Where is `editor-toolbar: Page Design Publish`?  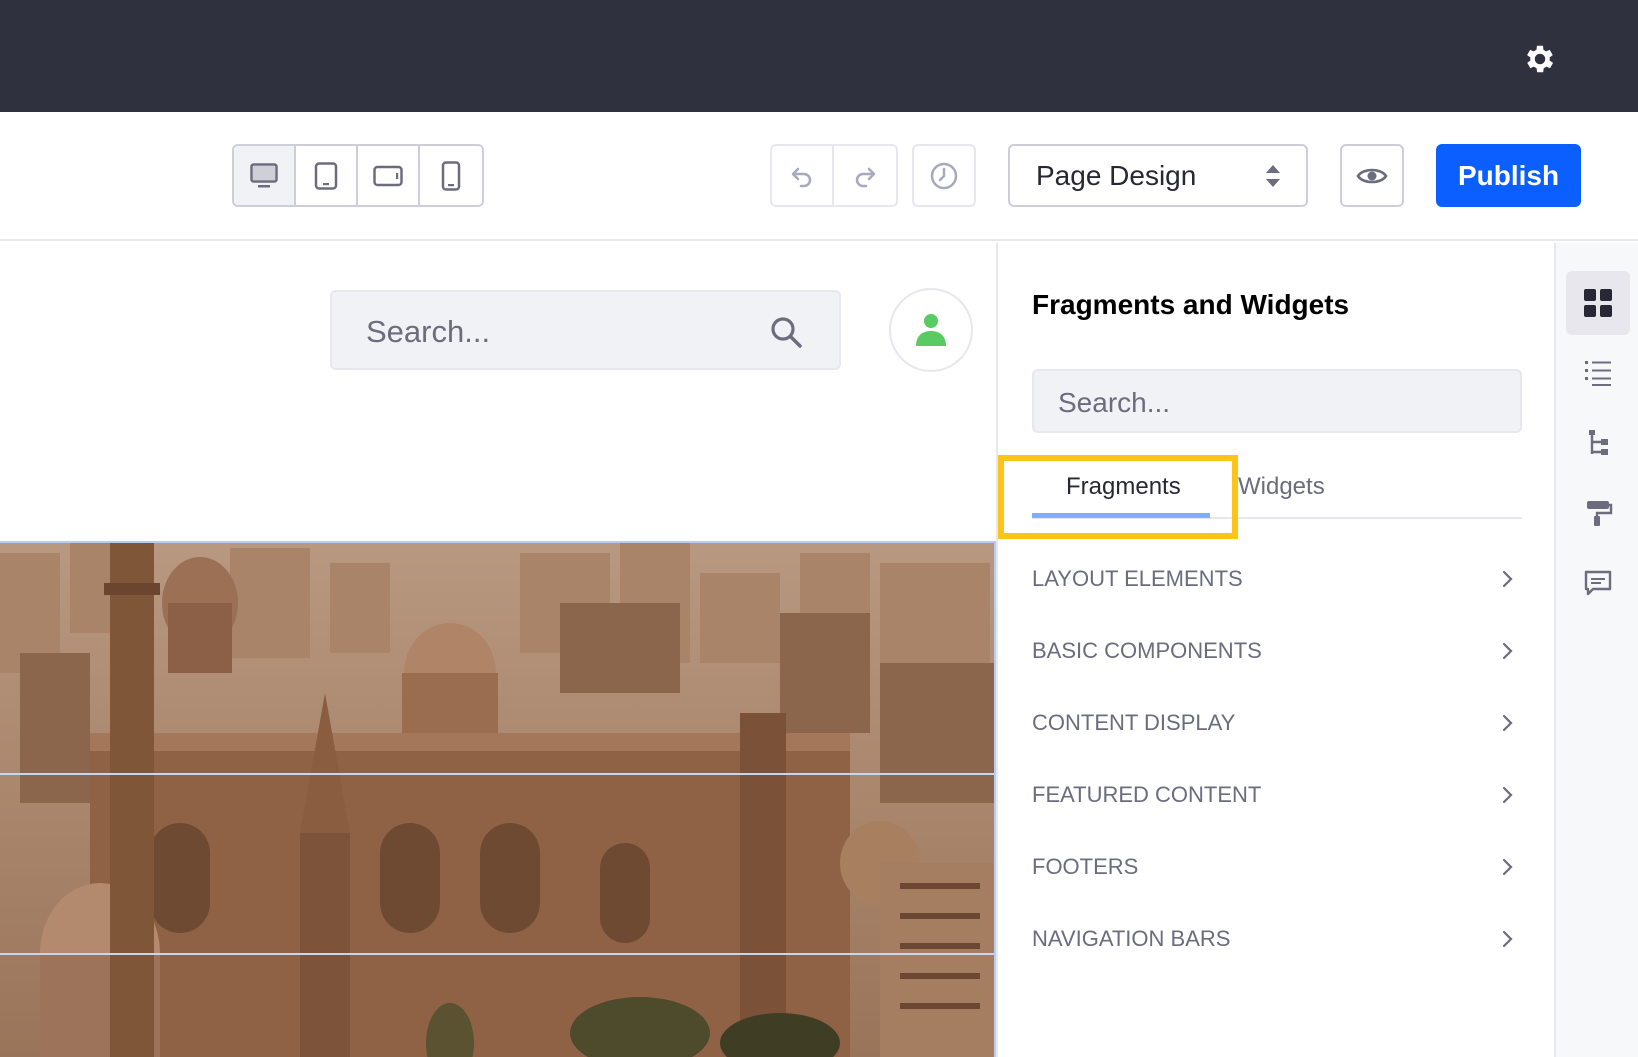 editor-toolbar: Page Design Publish is located at coordinates (819, 176).